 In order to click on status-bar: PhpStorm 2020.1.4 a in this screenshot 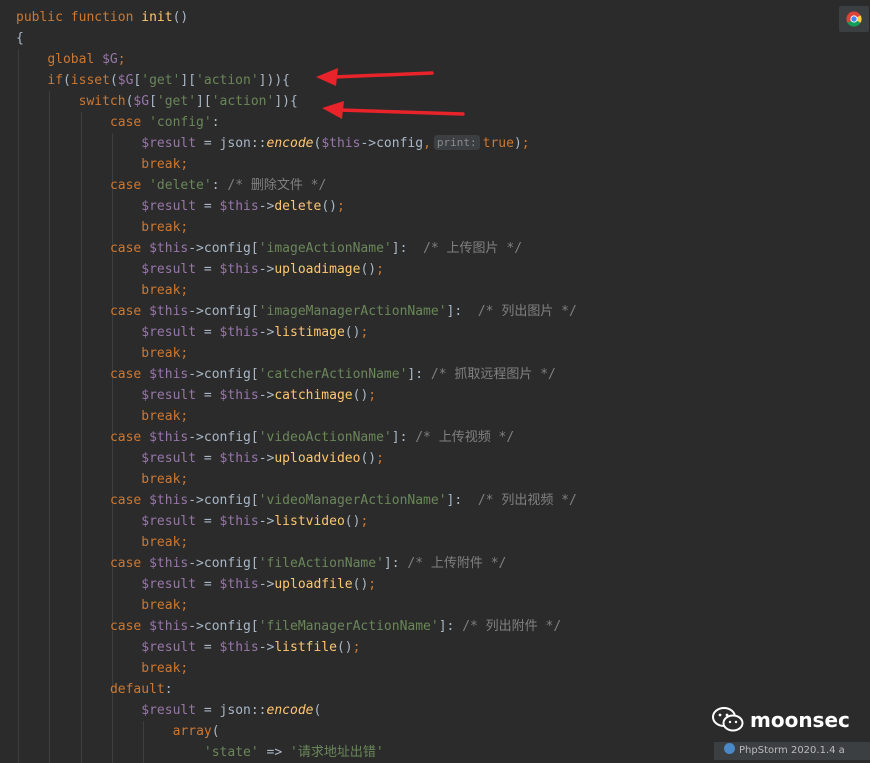, I will do `click(792, 751)`.